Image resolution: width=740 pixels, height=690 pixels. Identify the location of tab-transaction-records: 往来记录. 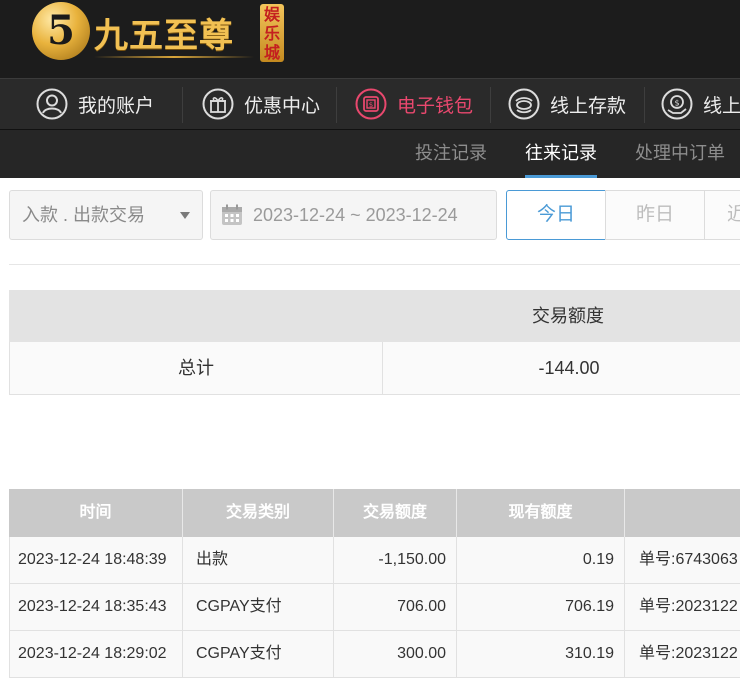
(561, 154).